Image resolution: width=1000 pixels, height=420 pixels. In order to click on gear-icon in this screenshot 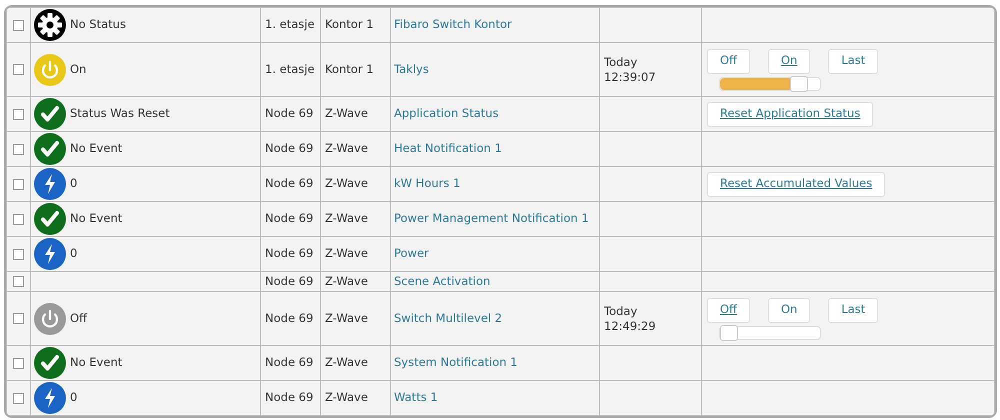, I will do `click(50, 25)`.